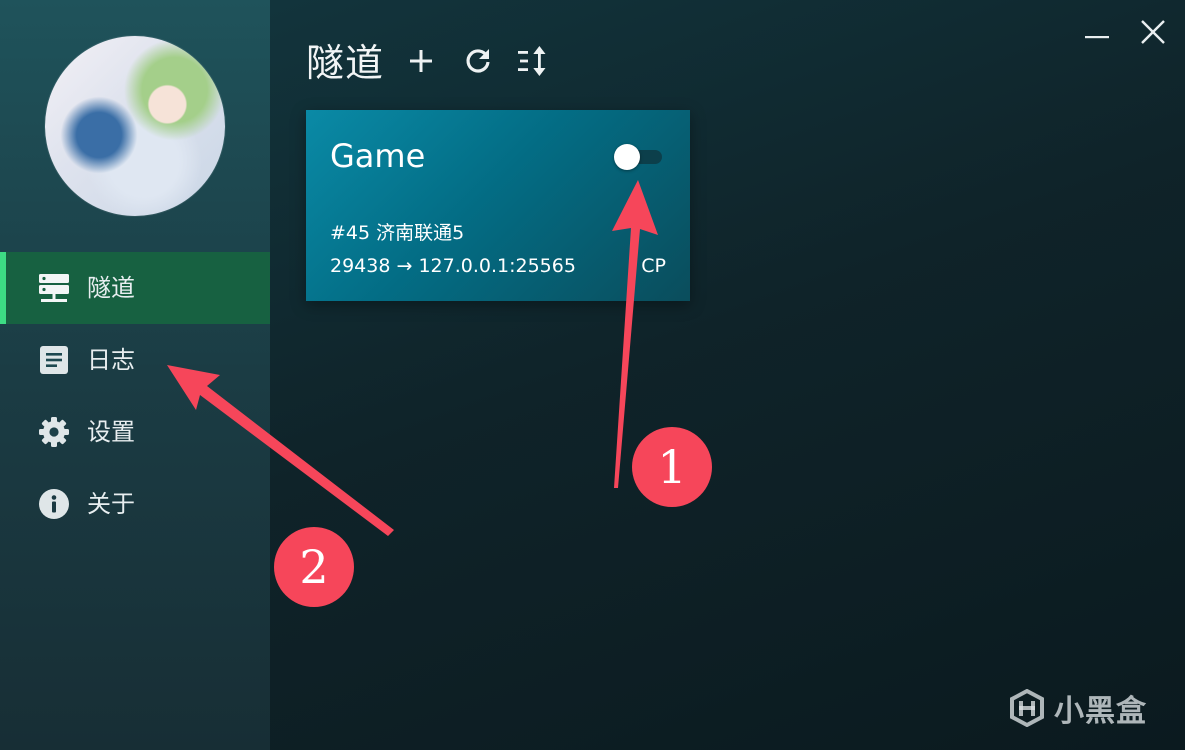  I want to click on tunnel-toggle, so click(638, 157).